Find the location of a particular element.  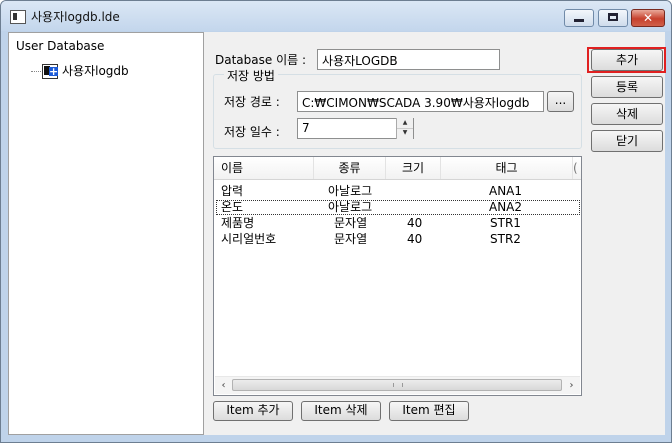

storage-path-input: C:₩CIMON₩SCADA 3.90₩사용자logdb is located at coordinates (420, 101).